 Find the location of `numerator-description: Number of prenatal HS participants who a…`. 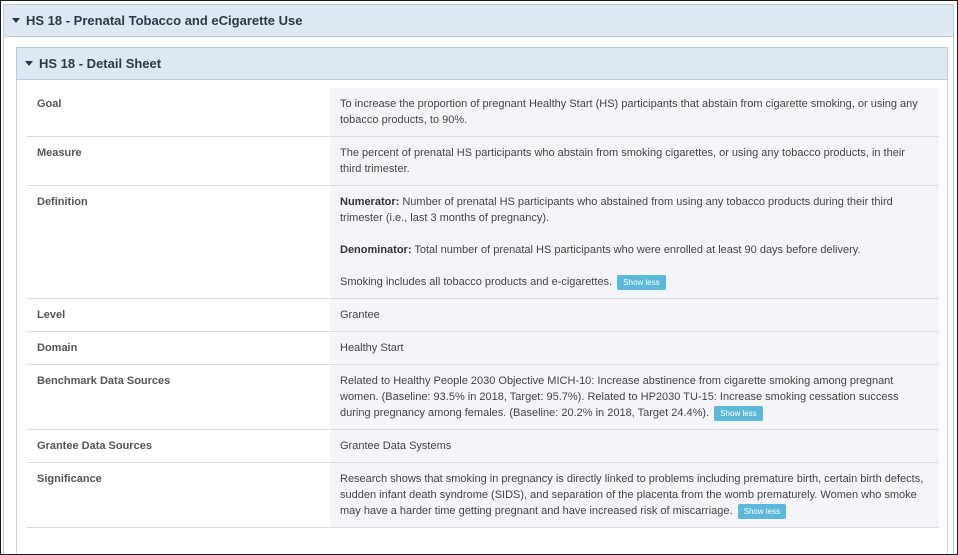

numerator-description: Number of prenatal HS participants who a… is located at coordinates (616, 210).